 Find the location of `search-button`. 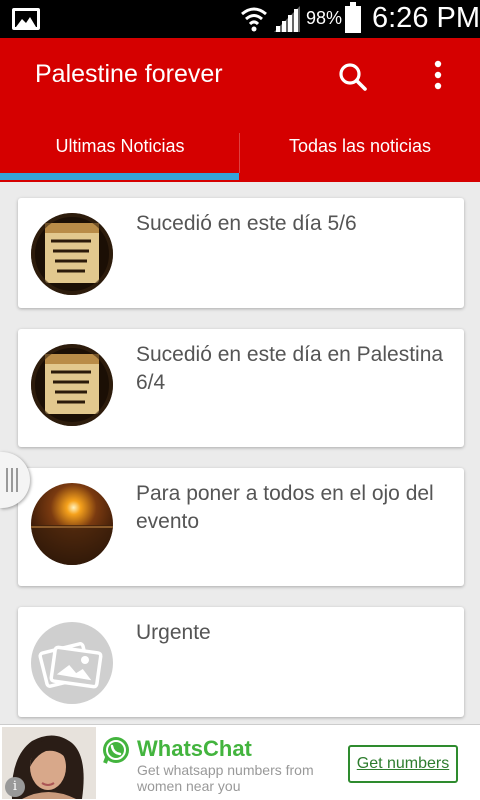

search-button is located at coordinates (353, 77).